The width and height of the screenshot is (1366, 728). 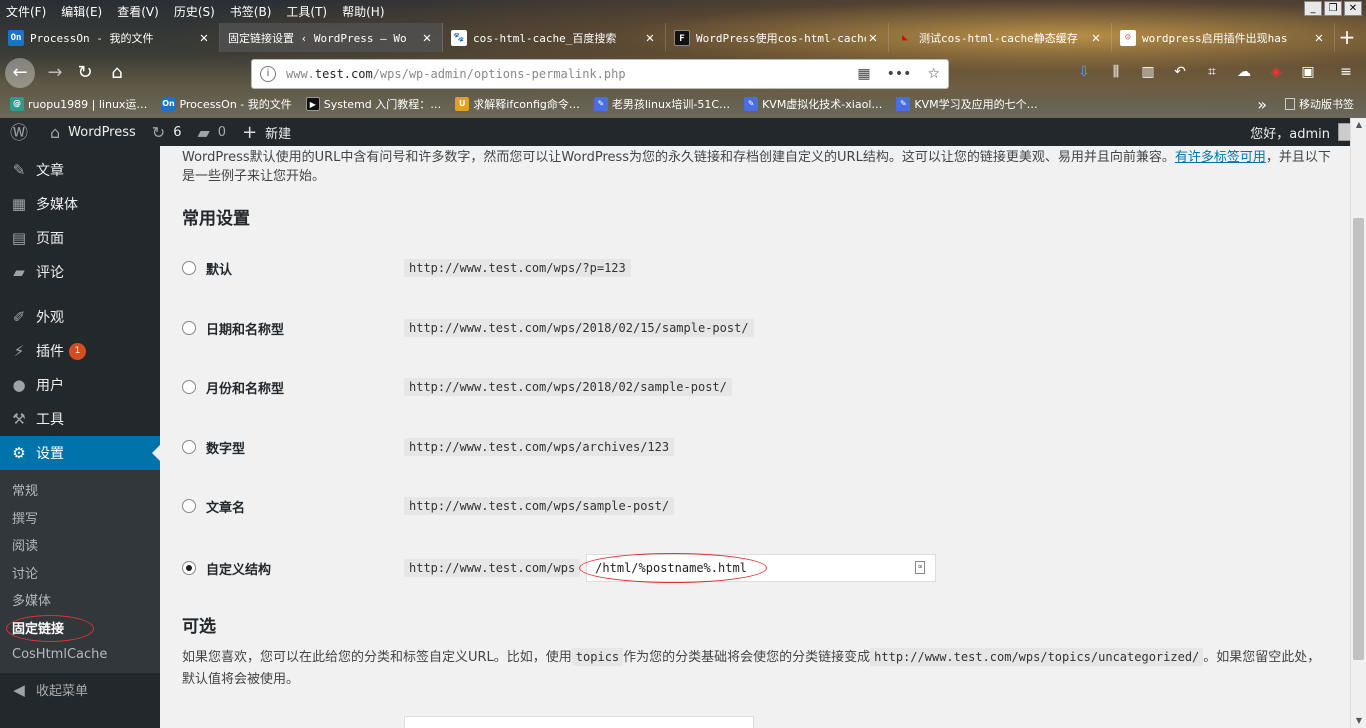 I want to click on sidebar-item-users: ● 用户, so click(x=80, y=385).